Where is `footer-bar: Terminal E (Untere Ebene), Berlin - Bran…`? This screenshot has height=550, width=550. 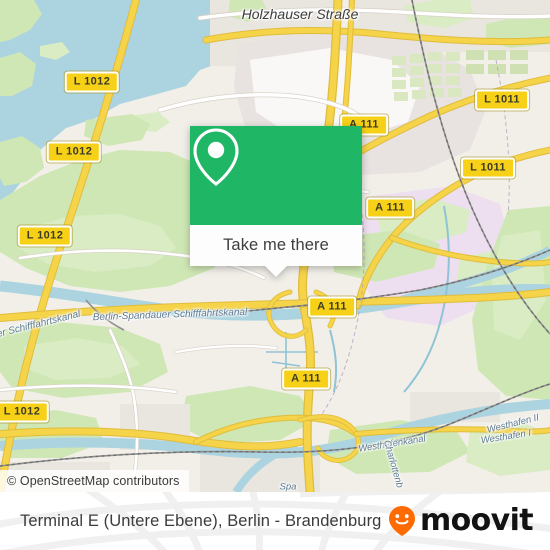
footer-bar: Terminal E (Untere Ebene), Berlin - Bran… is located at coordinates (275, 521).